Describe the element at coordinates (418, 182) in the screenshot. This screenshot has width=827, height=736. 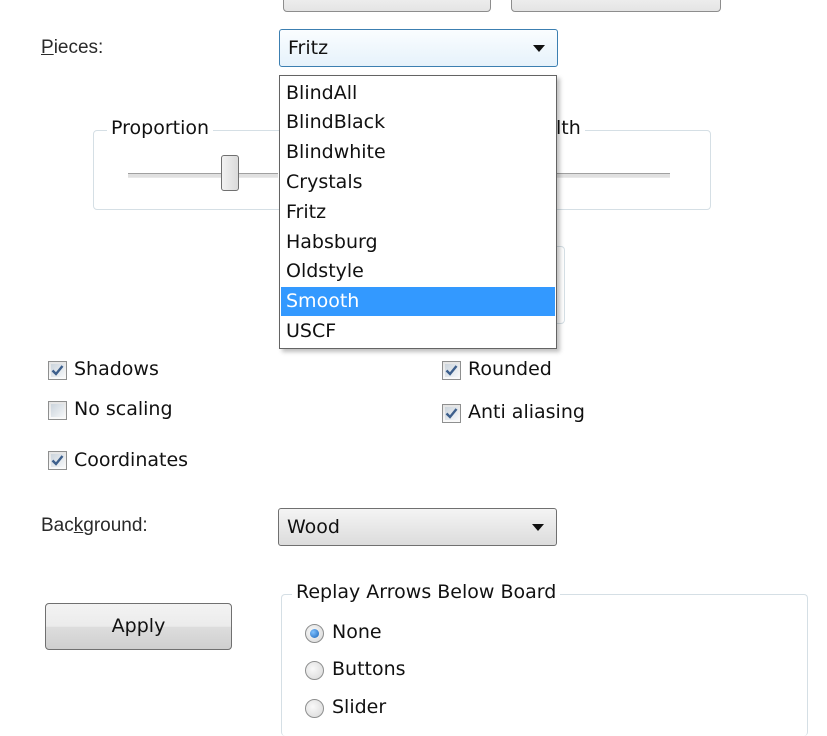
I see `list-item: Crystals` at that location.